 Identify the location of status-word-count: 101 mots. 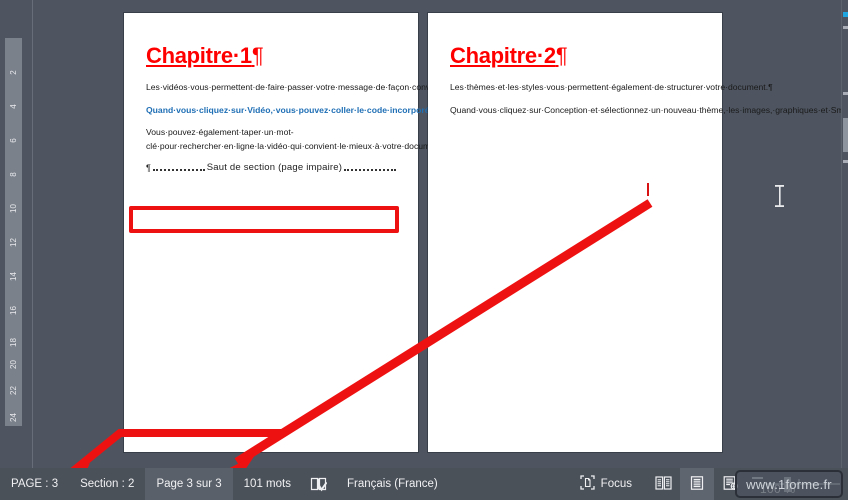
(267, 484).